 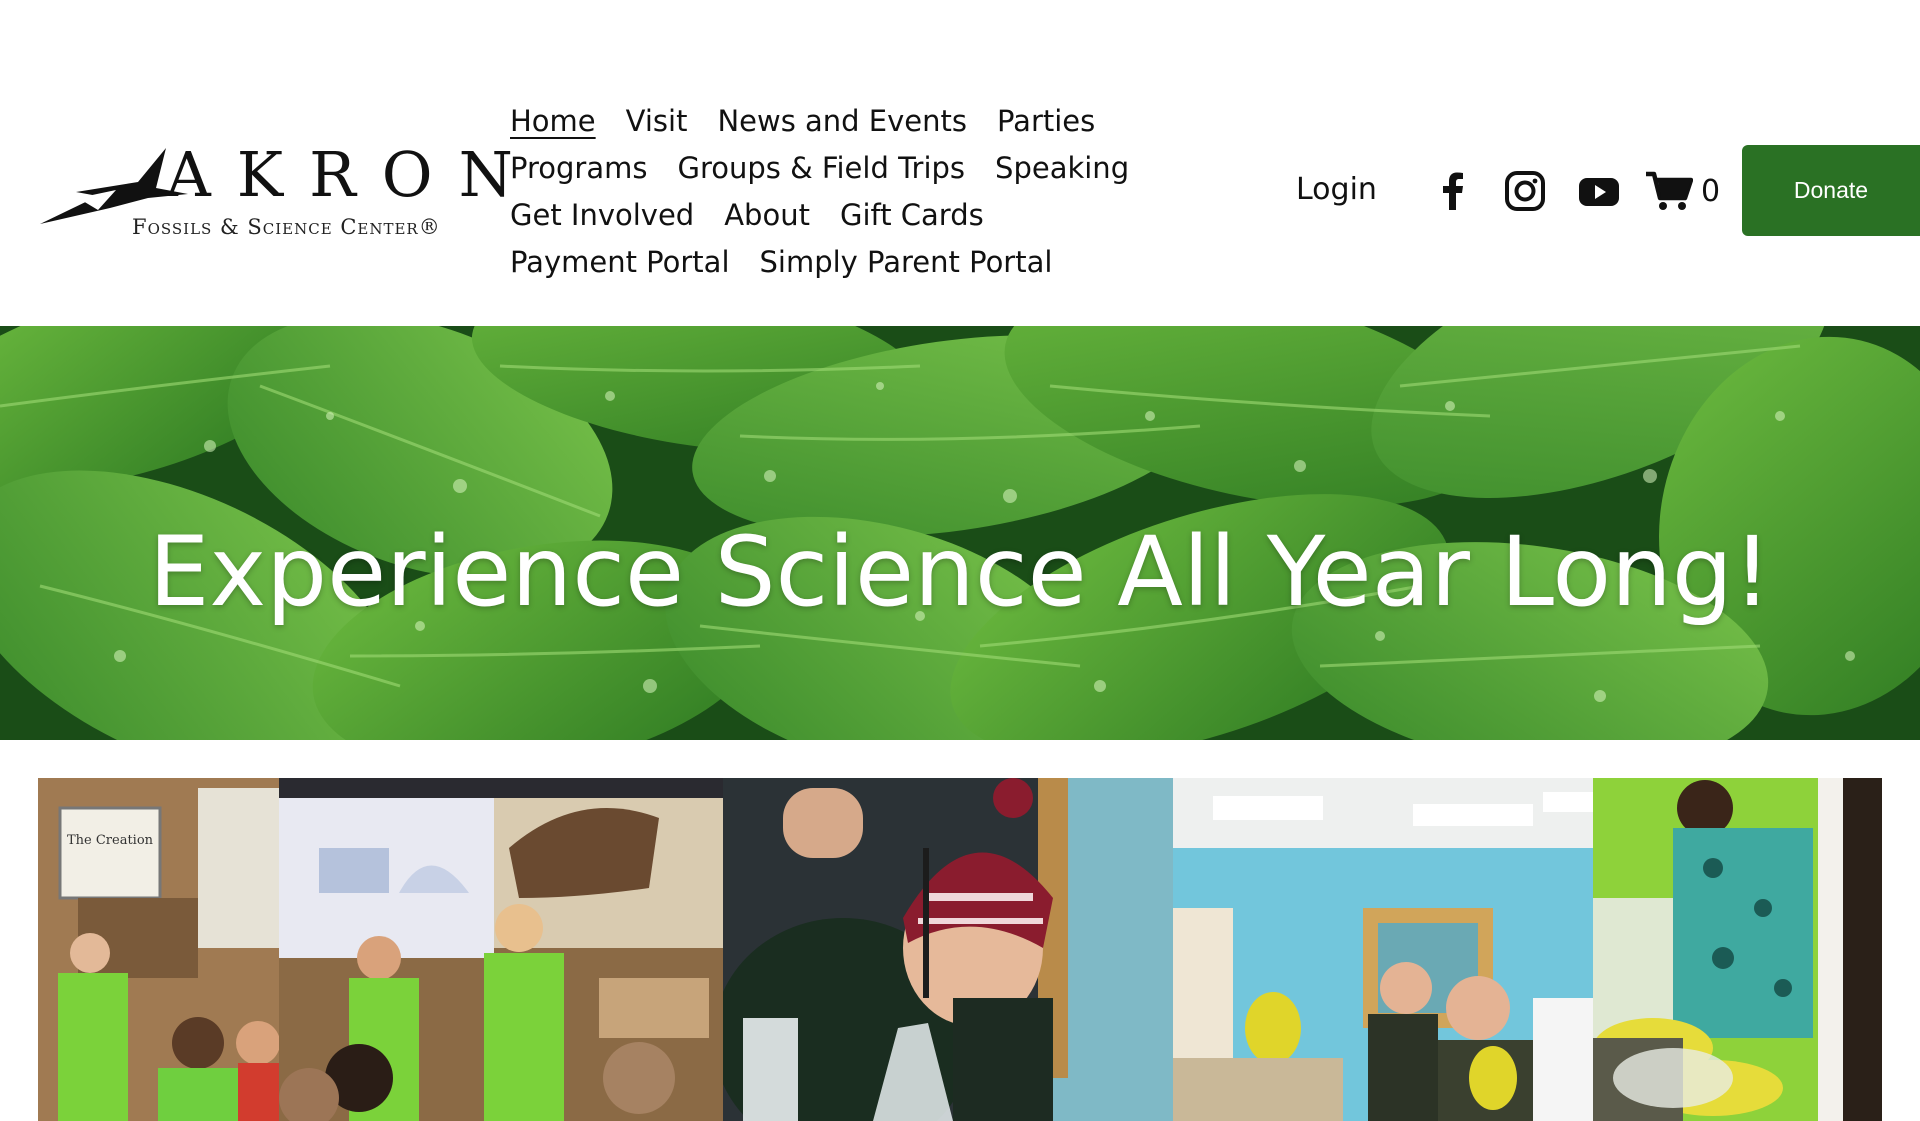 I want to click on nav-link-payment-portal: Payment Portal, so click(x=620, y=262).